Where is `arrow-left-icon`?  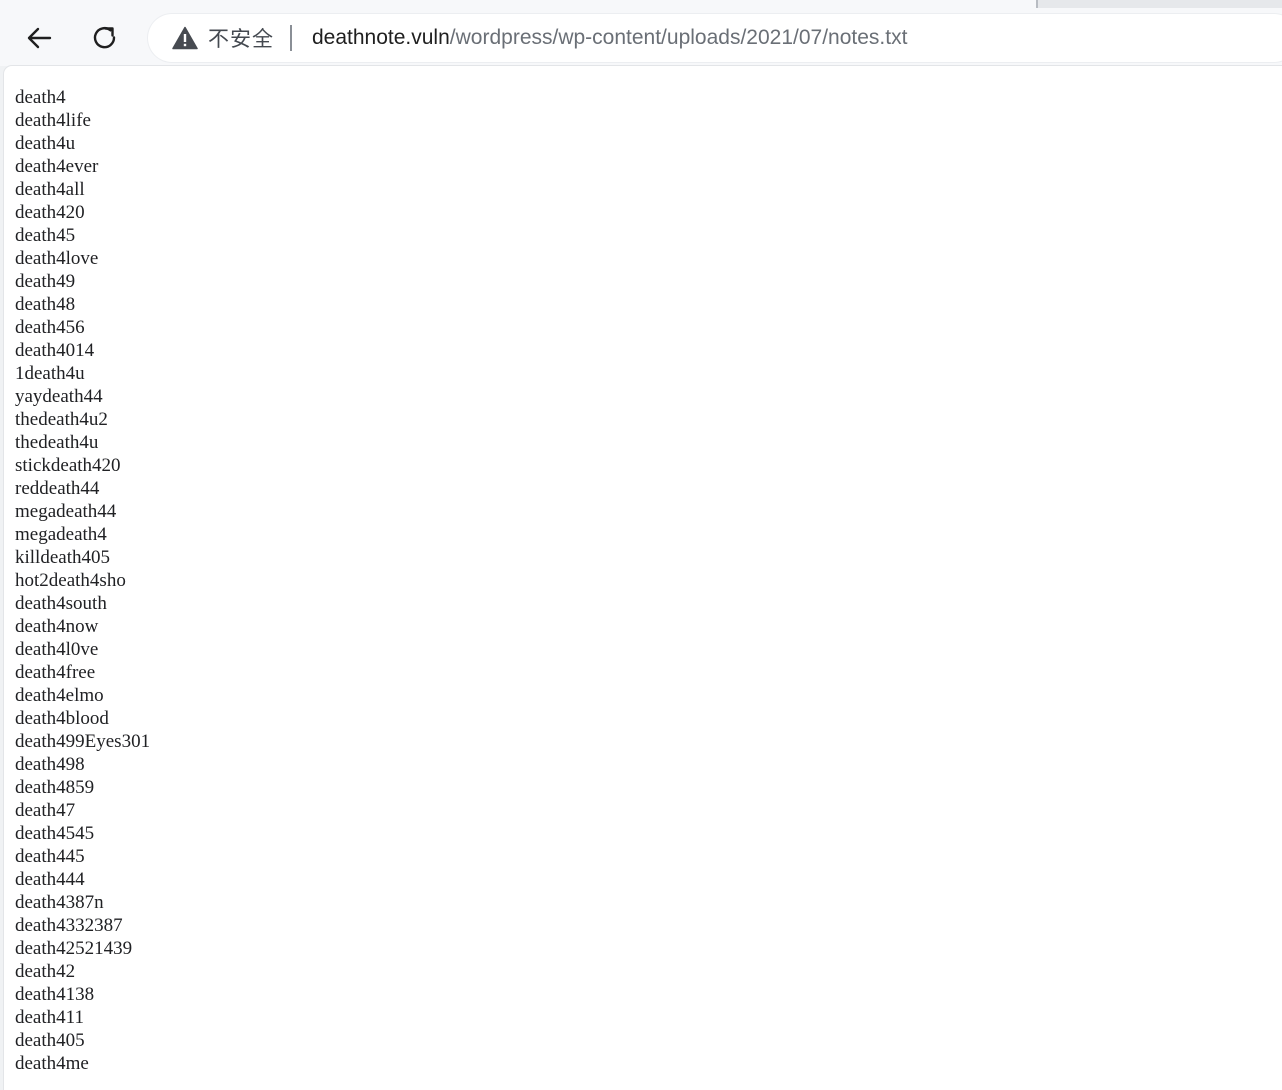 arrow-left-icon is located at coordinates (39, 38).